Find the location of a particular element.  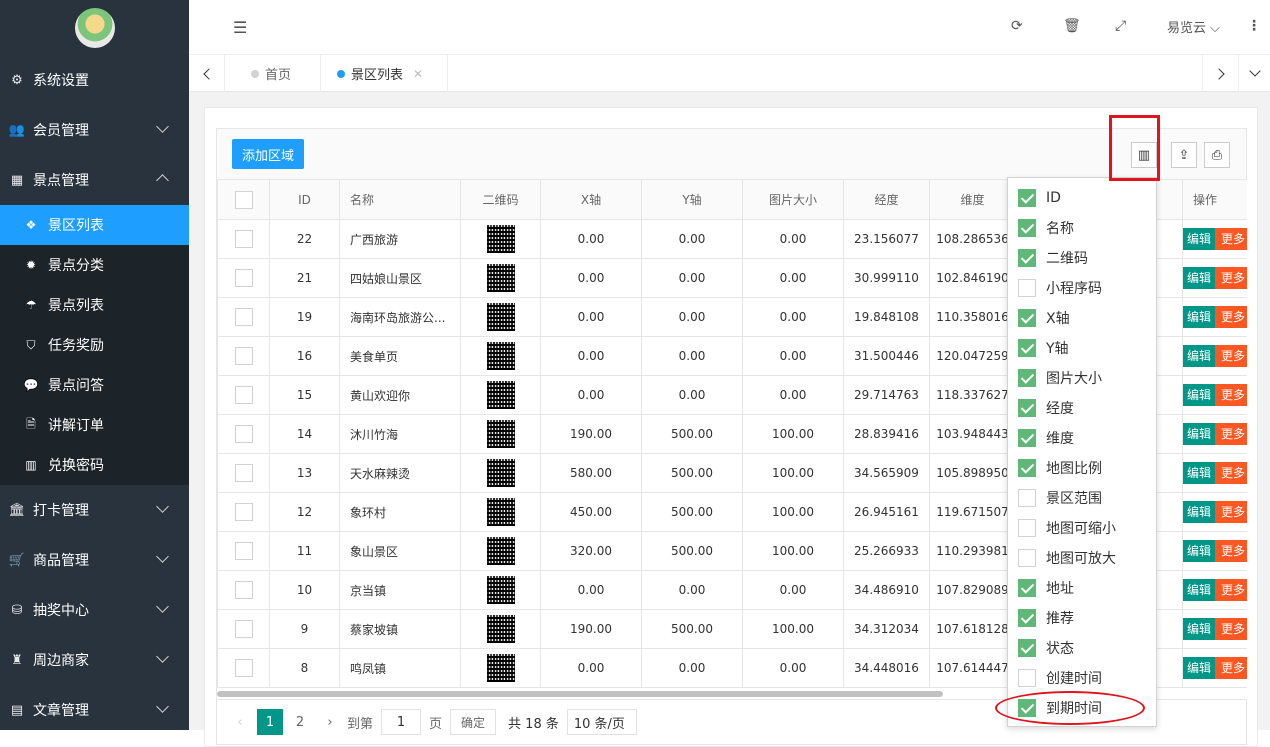

column-toggle-item: 地图比例 is located at coordinates (1082, 468).